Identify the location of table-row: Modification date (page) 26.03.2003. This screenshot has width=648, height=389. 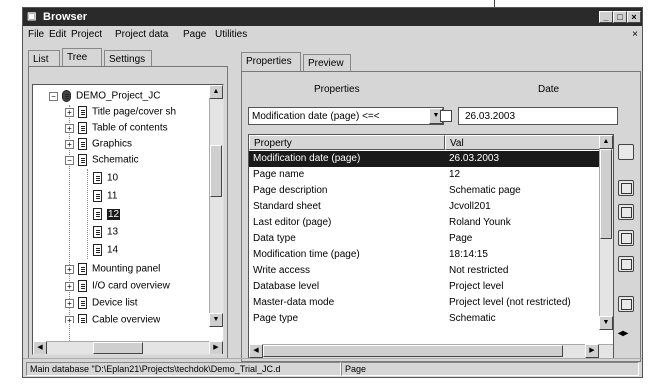
(425, 159).